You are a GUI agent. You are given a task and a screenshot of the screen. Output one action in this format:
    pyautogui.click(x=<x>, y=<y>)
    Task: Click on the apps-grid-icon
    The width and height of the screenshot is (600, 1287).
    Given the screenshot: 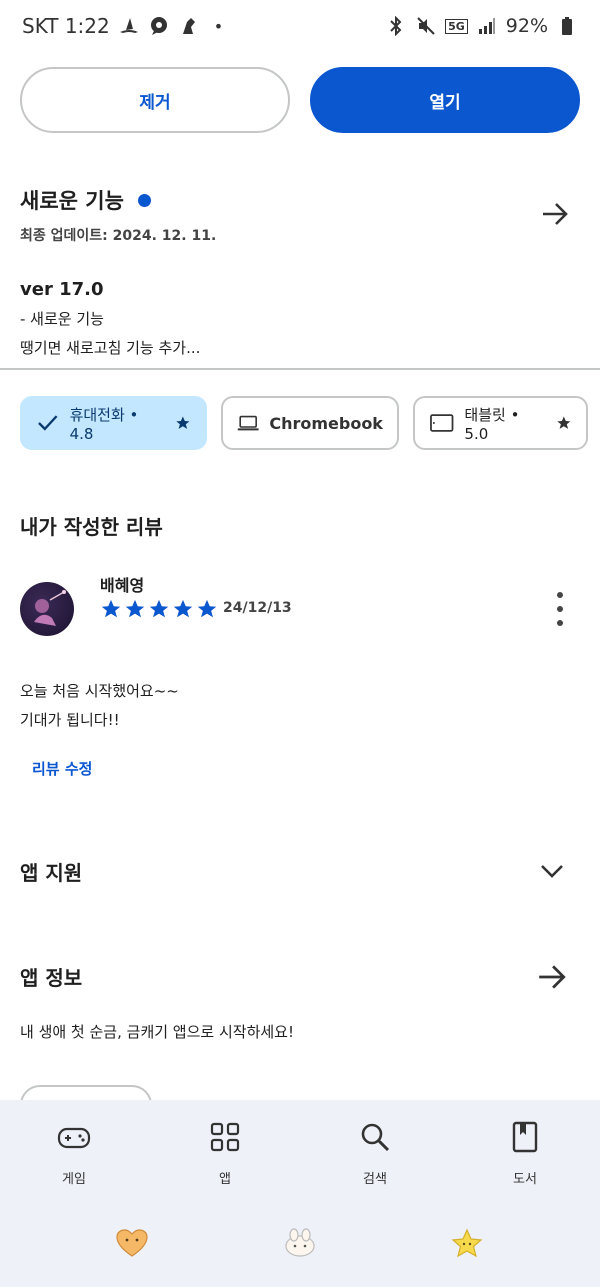 What is the action you would take?
    pyautogui.click(x=225, y=1137)
    